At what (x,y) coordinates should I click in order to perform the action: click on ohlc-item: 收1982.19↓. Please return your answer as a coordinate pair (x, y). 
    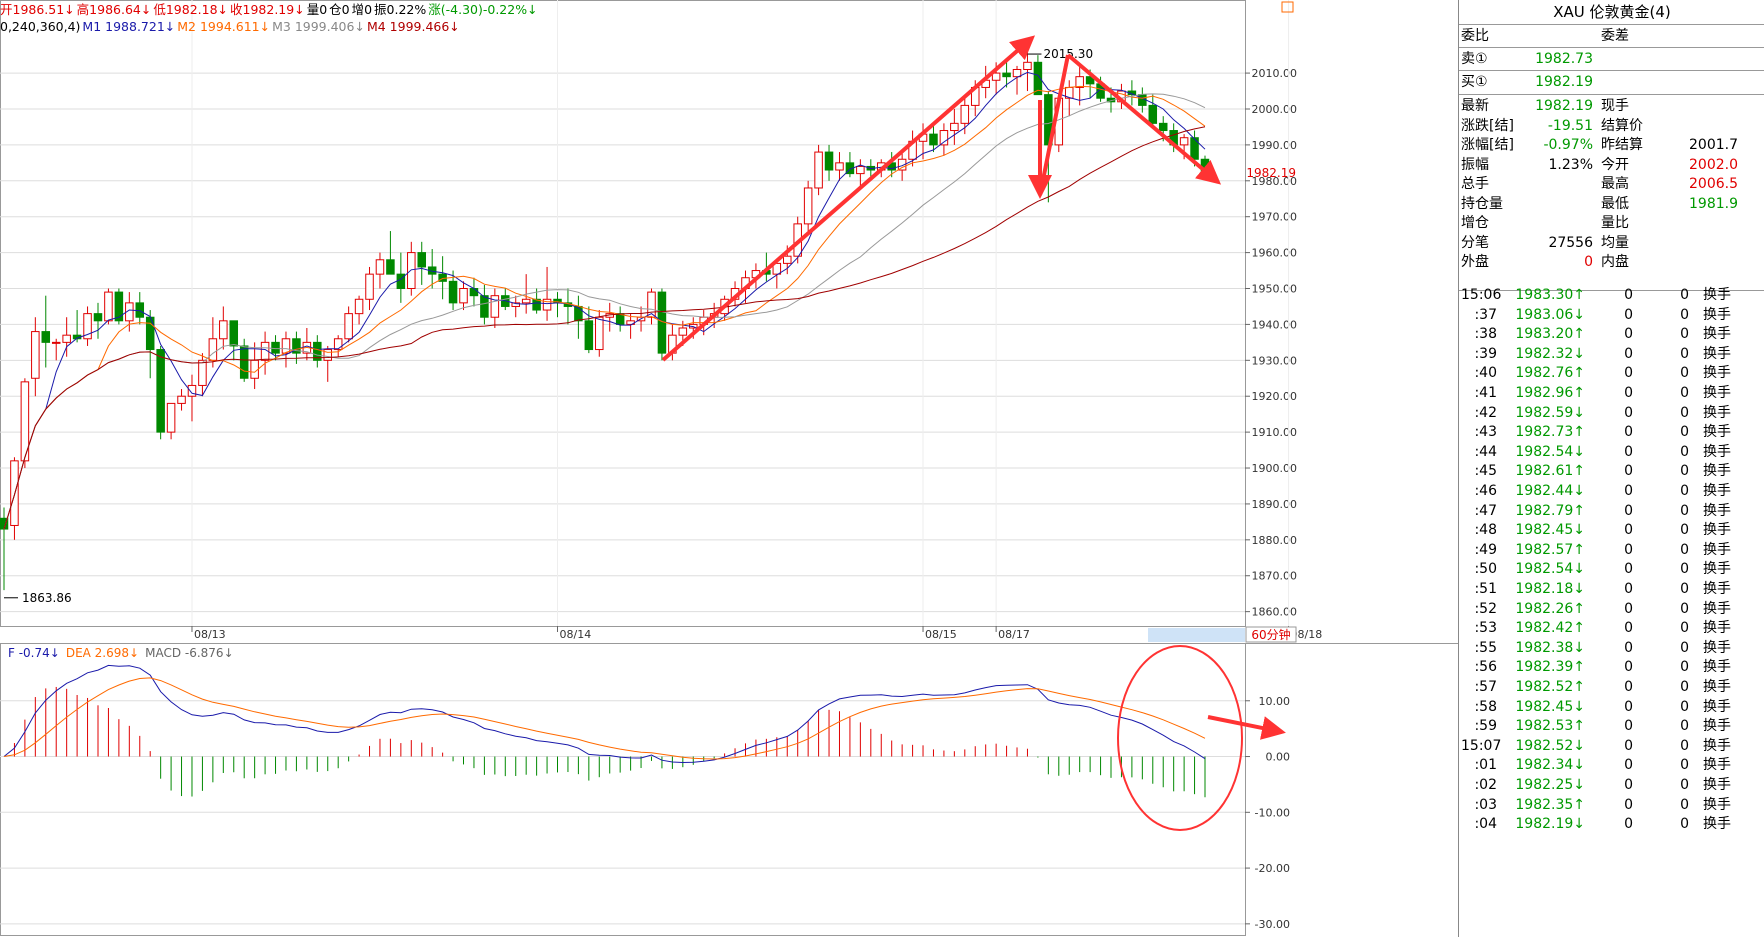
    Looking at the image, I should click on (267, 9).